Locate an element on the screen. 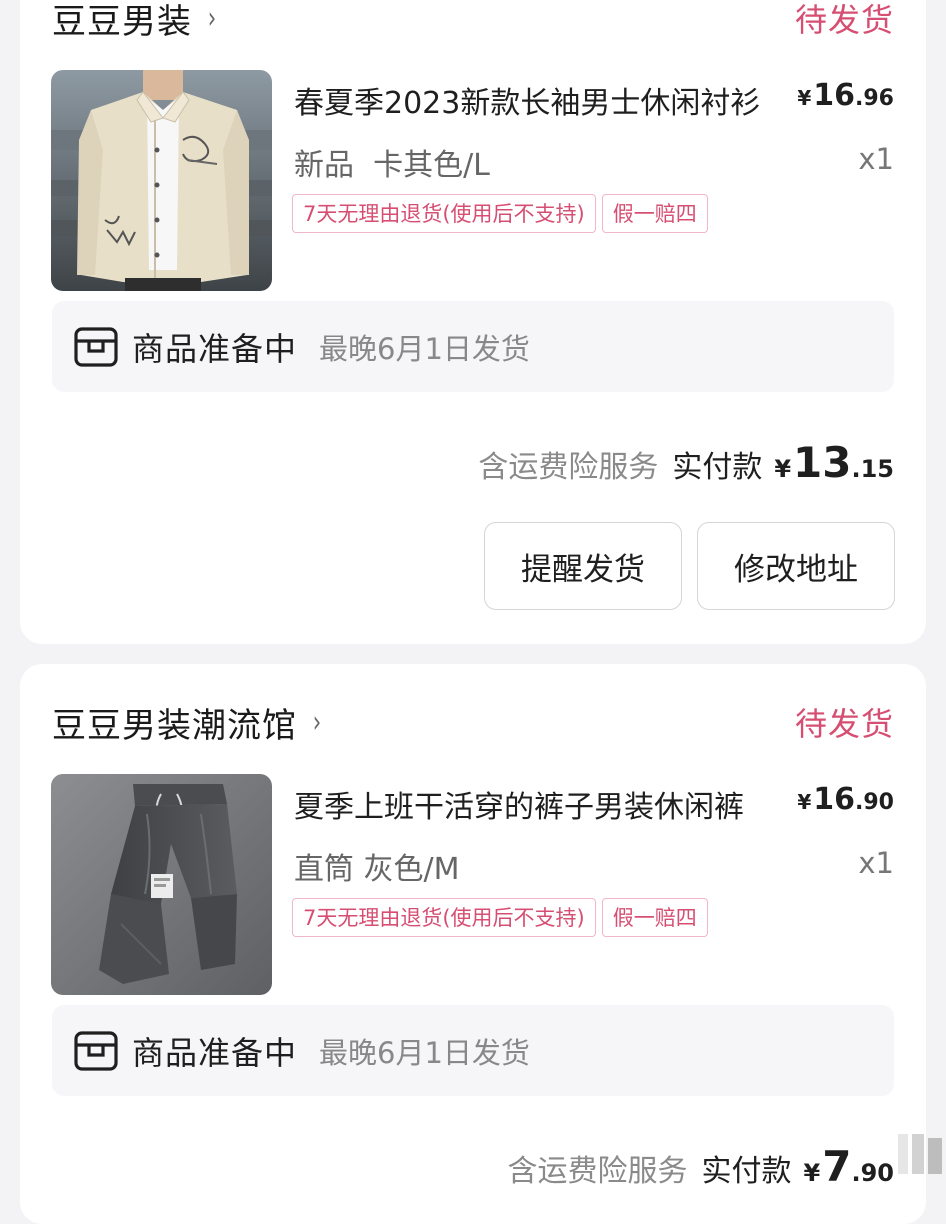  price-decimal: .96 is located at coordinates (874, 98).